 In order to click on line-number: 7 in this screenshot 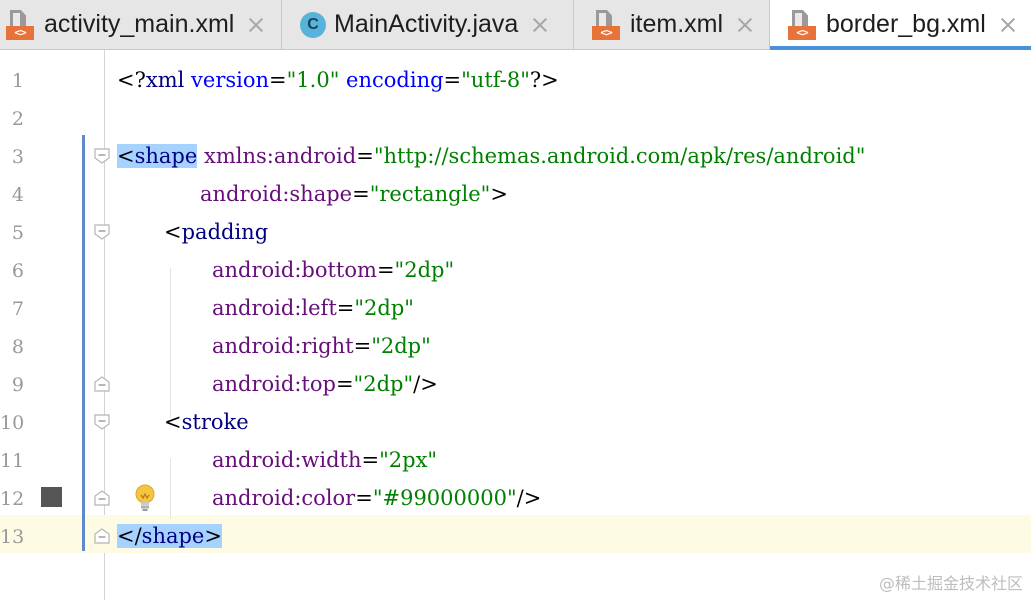, I will do `click(17, 309)`.